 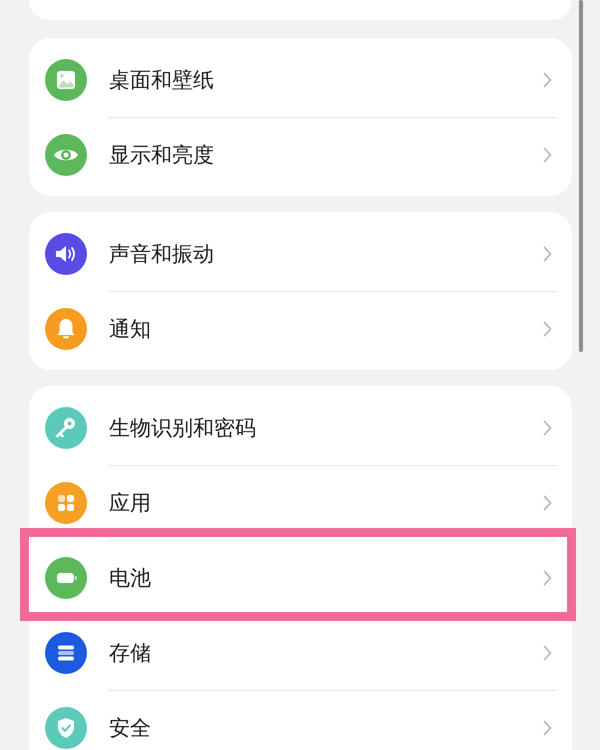 What do you see at coordinates (300, 502) in the screenshot?
I see `settings-item: 应用` at bounding box center [300, 502].